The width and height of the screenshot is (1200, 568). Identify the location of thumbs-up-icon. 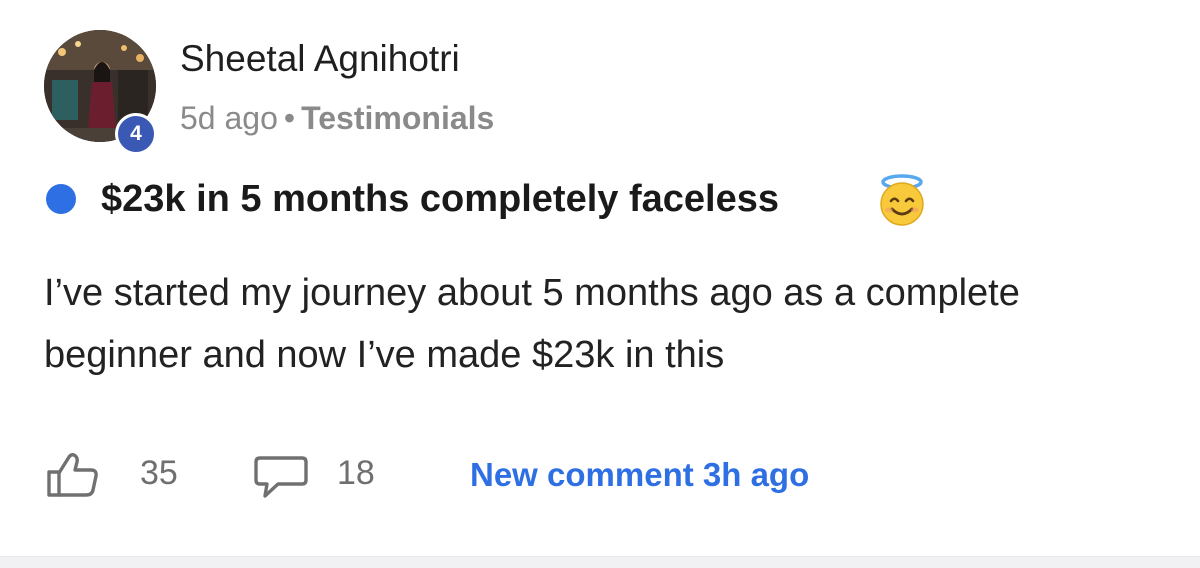
(72, 475).